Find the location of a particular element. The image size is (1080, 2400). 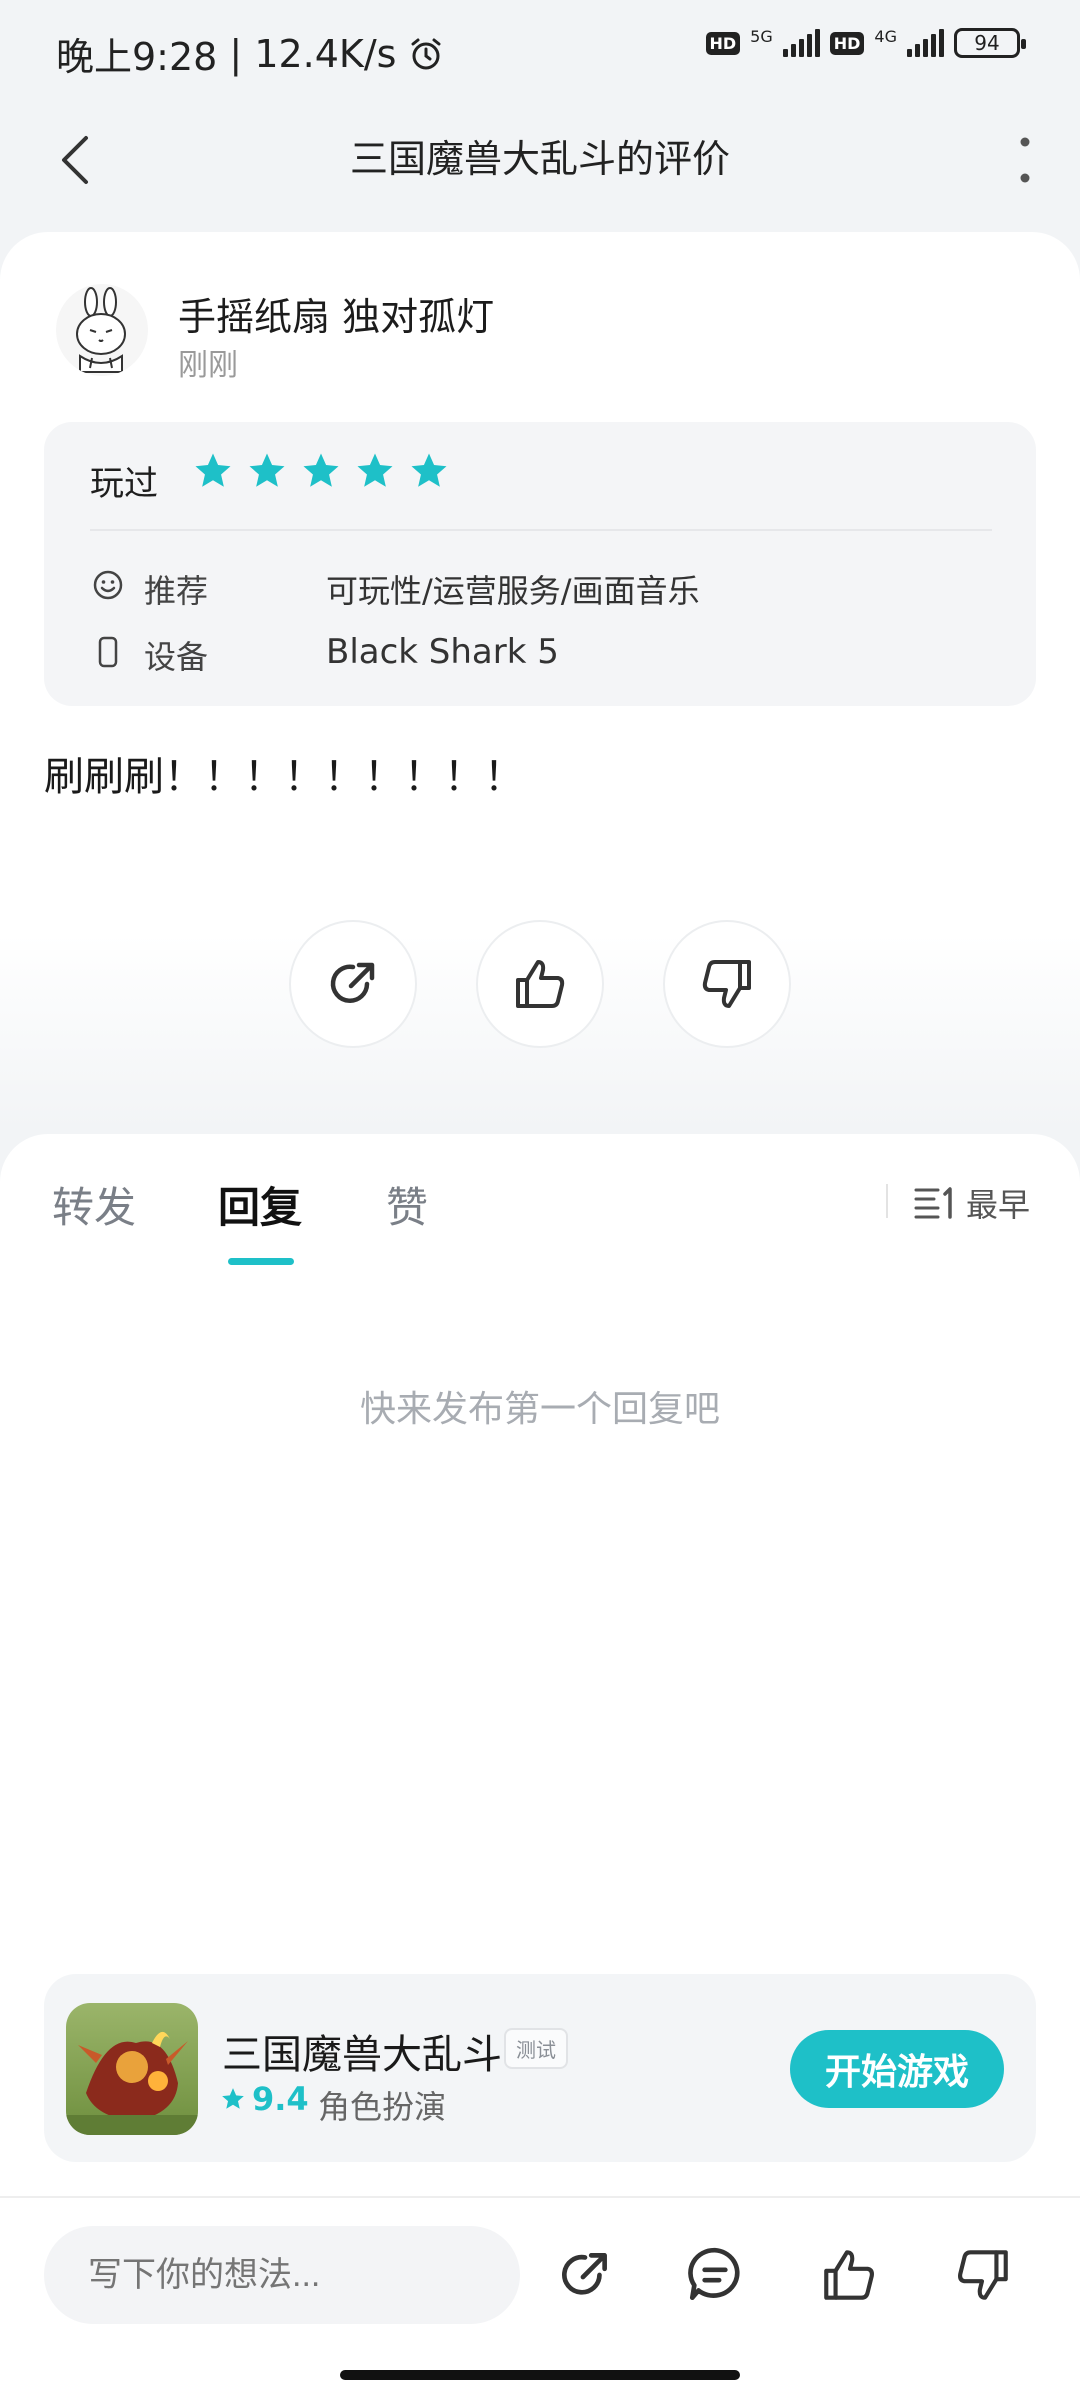

status-left: 晚上9:28 | 12.4K/s is located at coordinates (250, 53).